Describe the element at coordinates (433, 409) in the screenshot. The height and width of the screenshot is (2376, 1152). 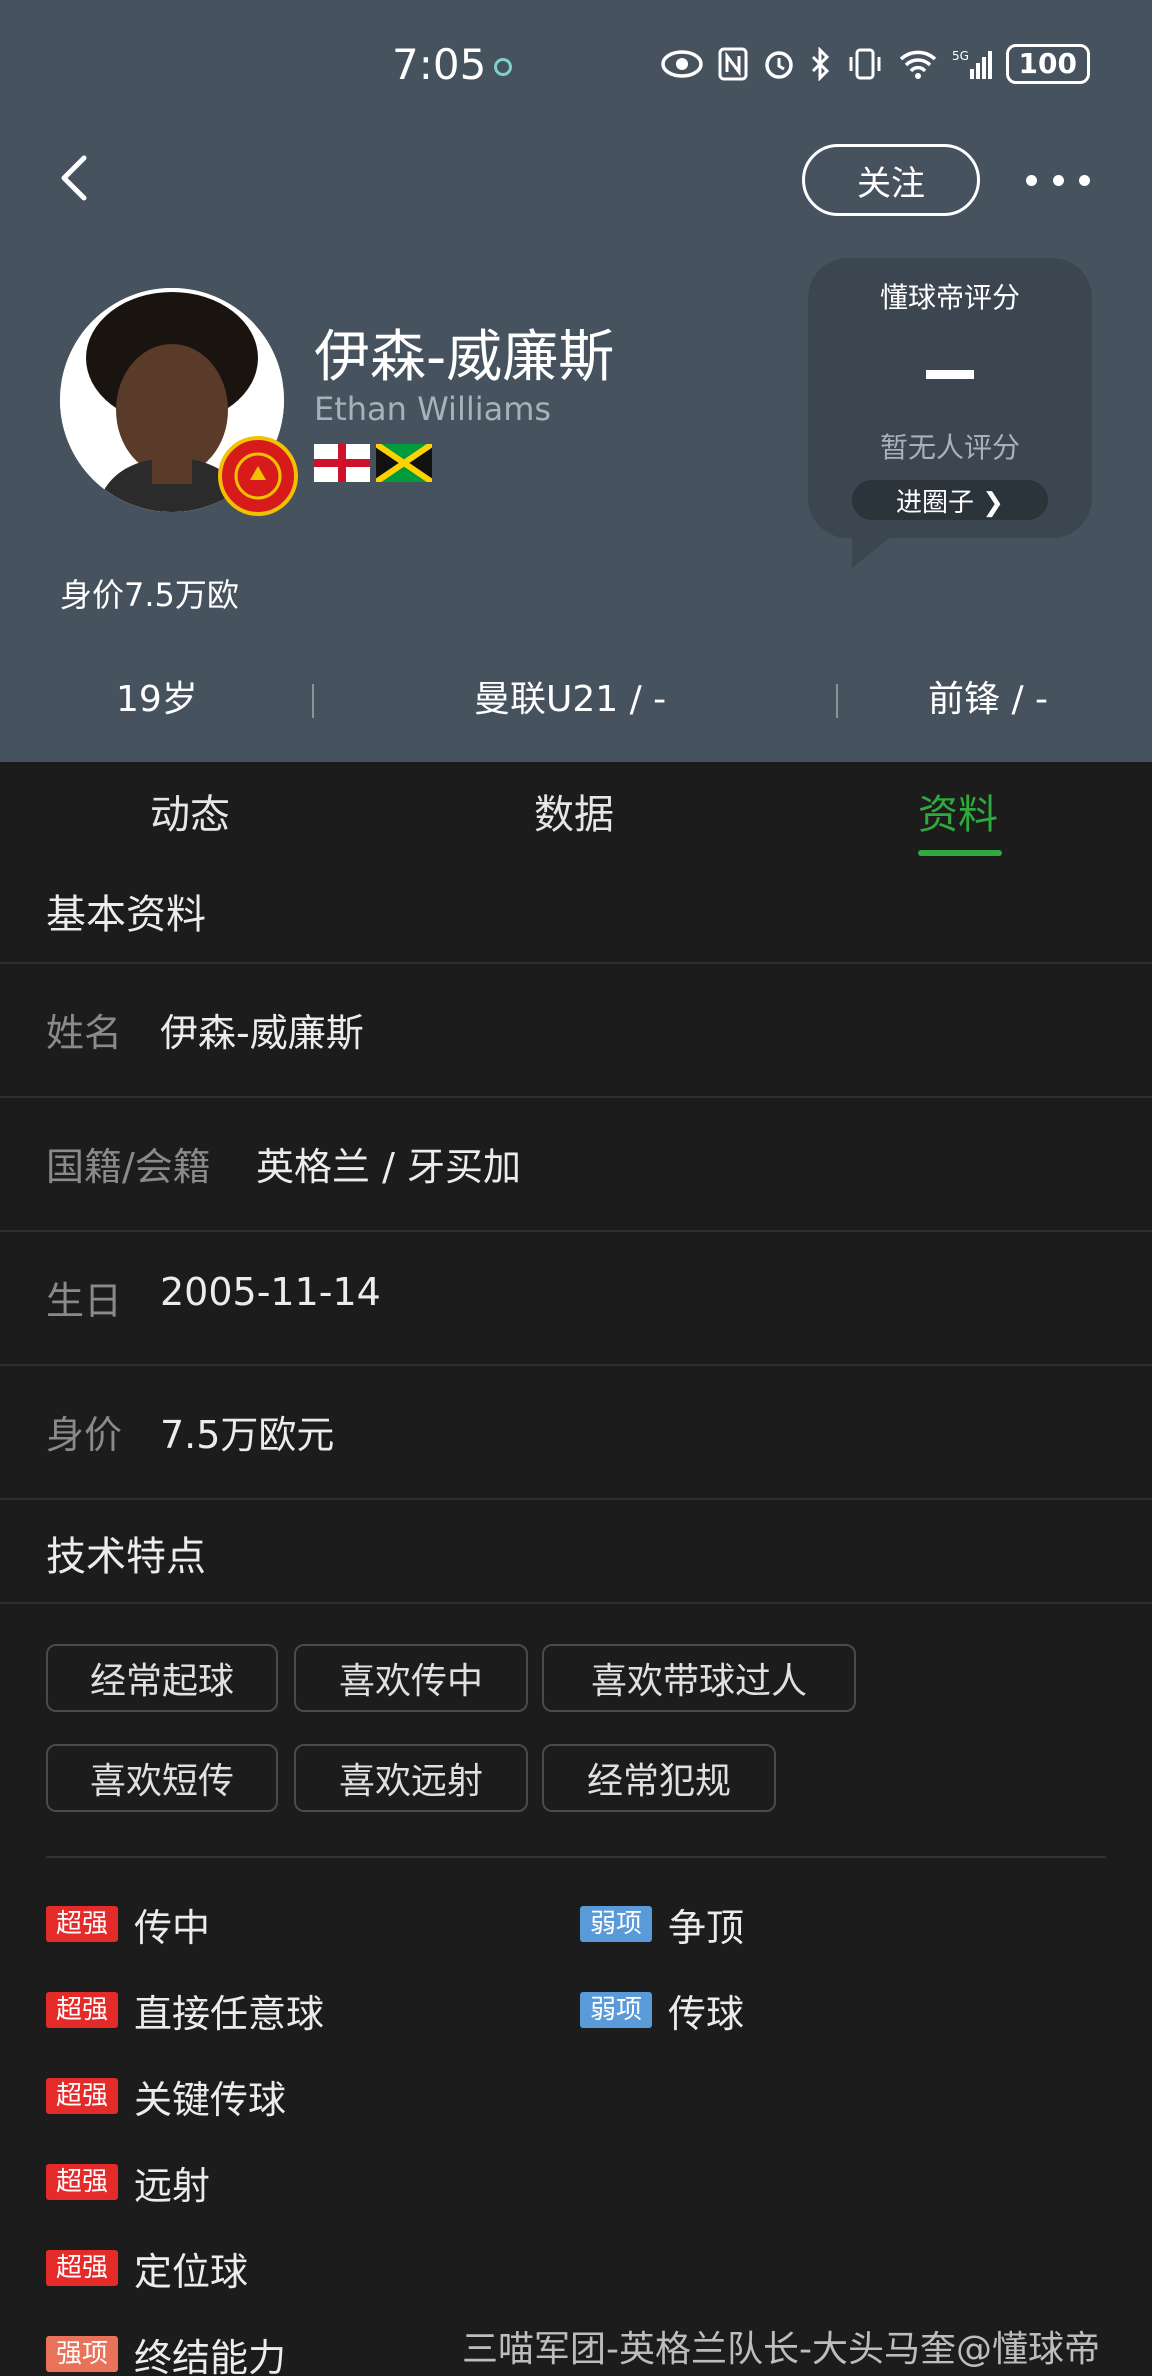
I see `player-name-en: Ethan Williams` at that location.